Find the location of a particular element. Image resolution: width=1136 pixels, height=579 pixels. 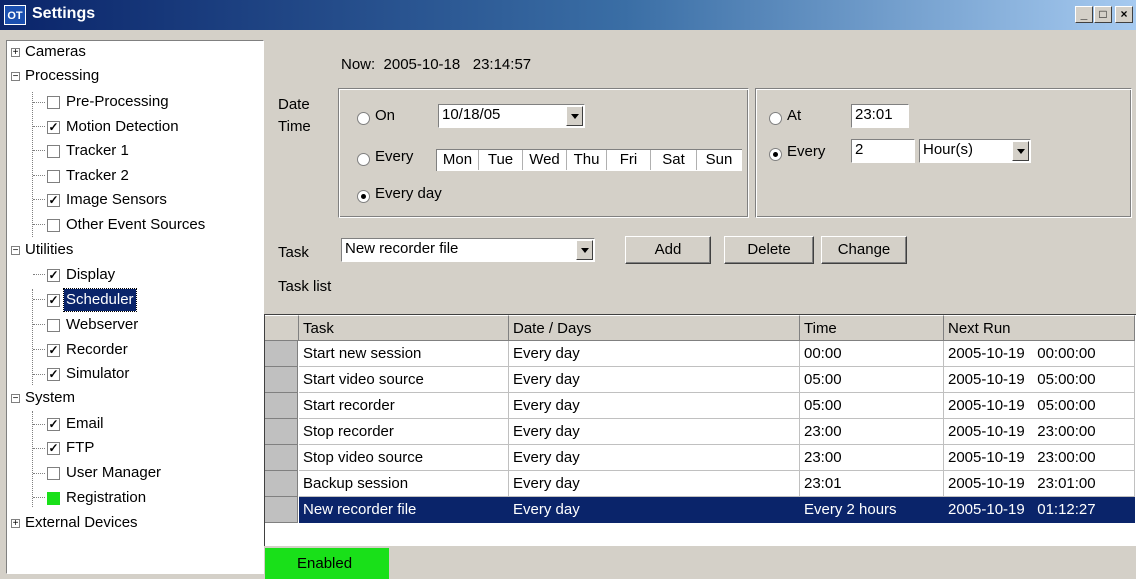

table-cell: Every 2 hours is located at coordinates (872, 510).